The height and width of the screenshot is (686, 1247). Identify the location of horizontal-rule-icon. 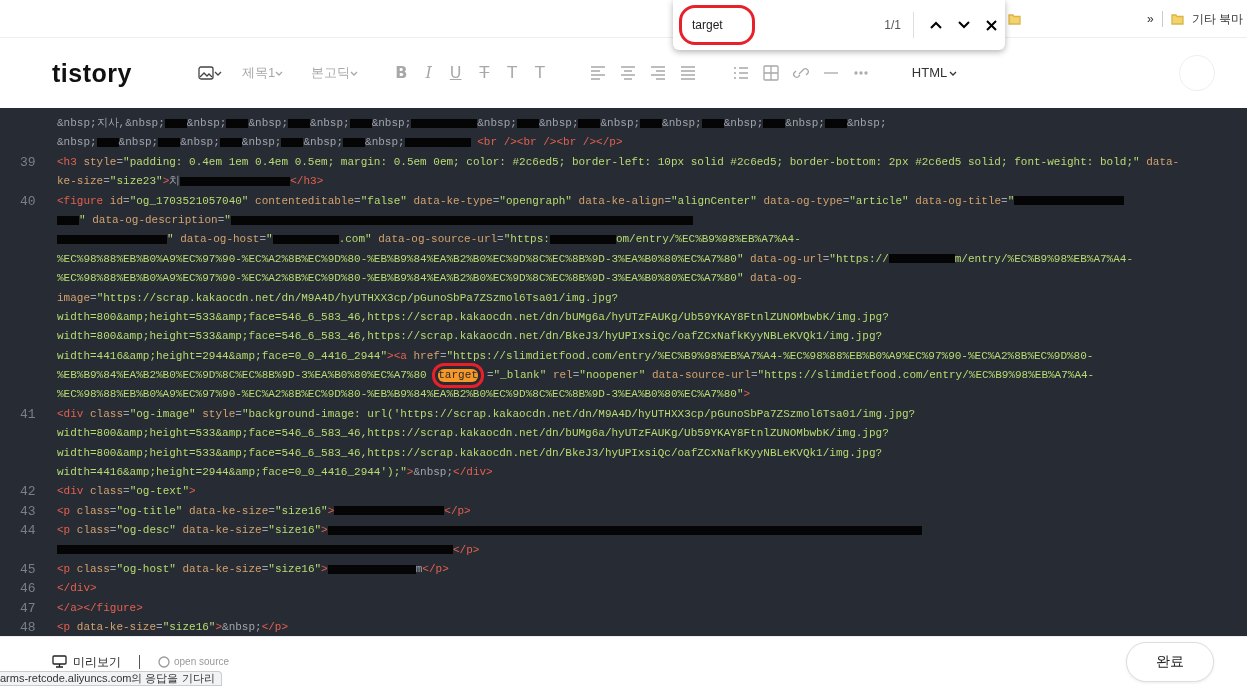
(830, 73).